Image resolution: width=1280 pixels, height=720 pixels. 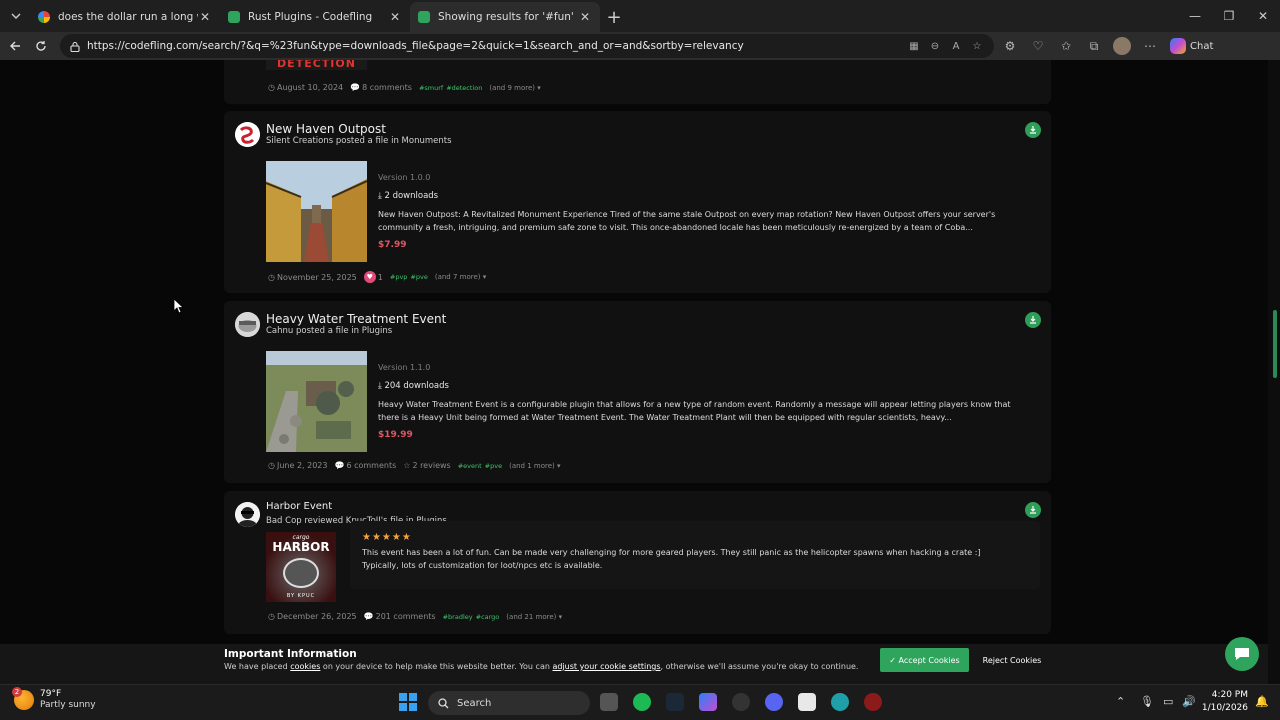 What do you see at coordinates (399, 277) in the screenshot?
I see `tag-link: #pvp` at bounding box center [399, 277].